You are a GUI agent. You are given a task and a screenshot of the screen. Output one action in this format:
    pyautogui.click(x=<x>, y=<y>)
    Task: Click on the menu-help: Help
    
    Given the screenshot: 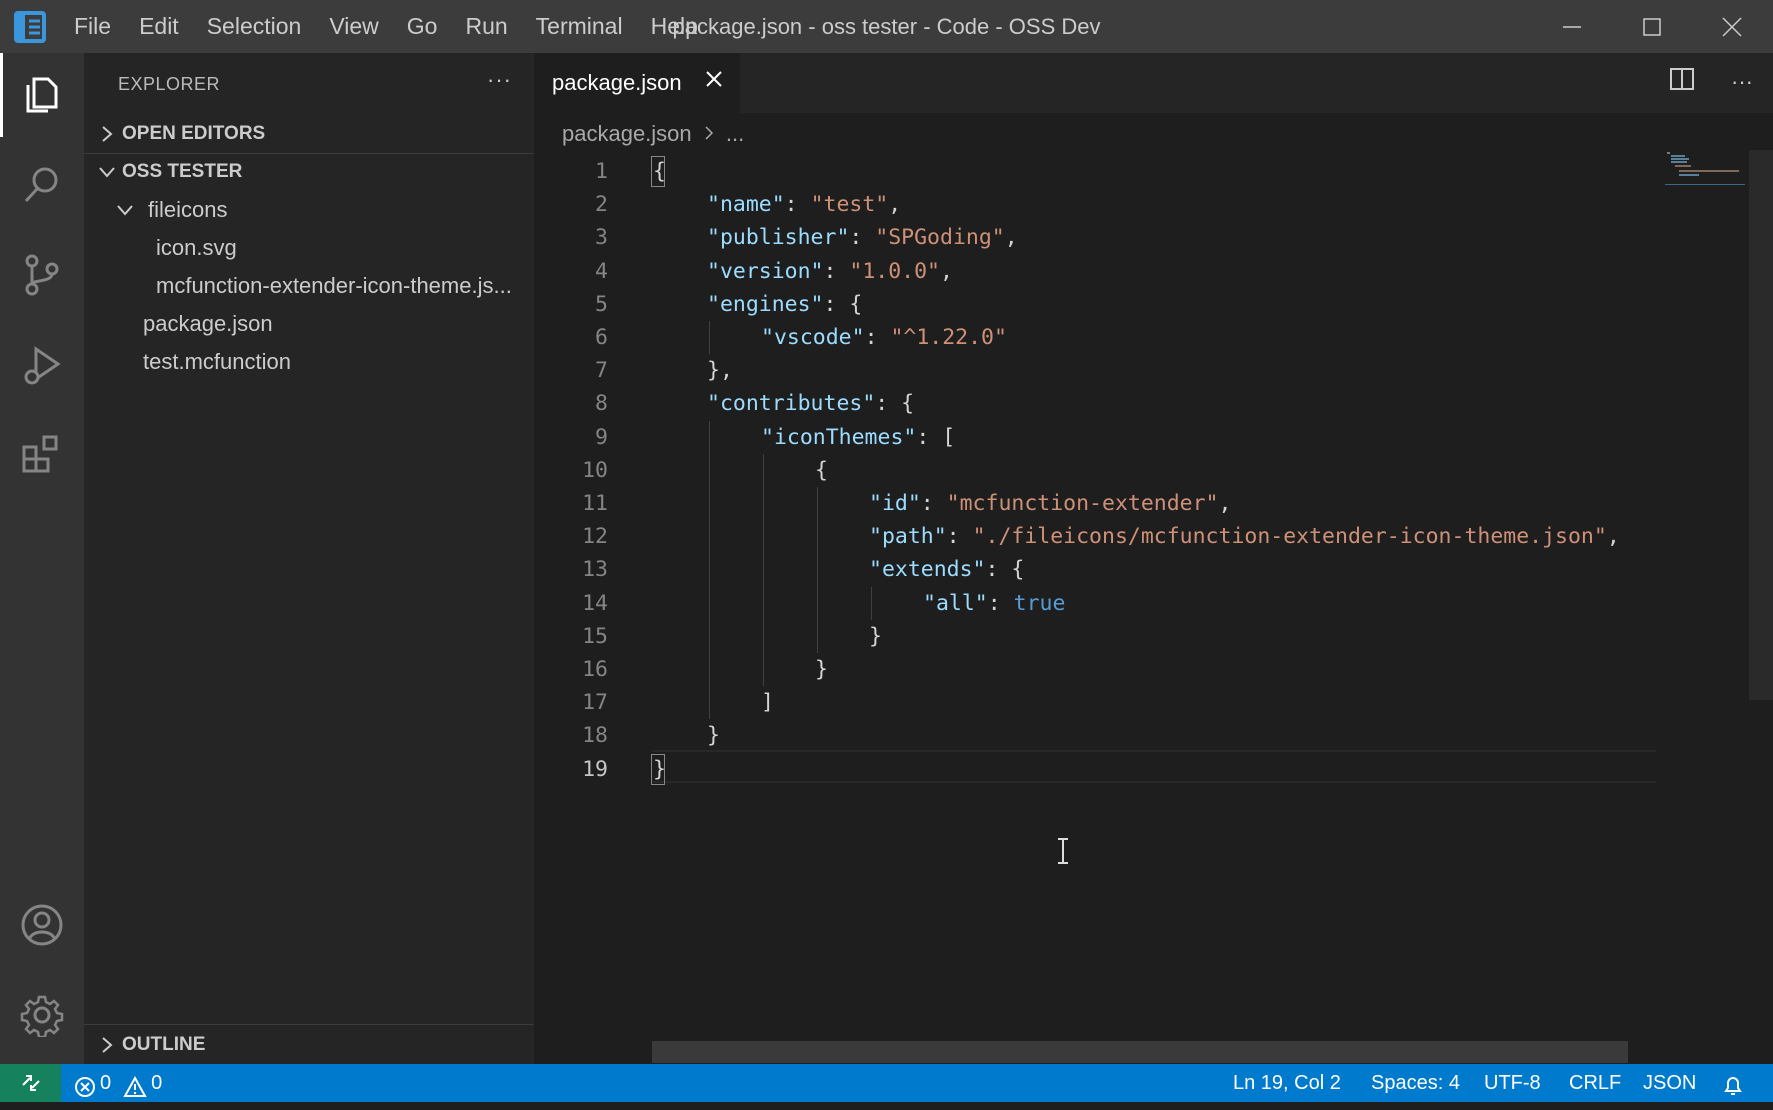 What is the action you would take?
    pyautogui.click(x=674, y=26)
    